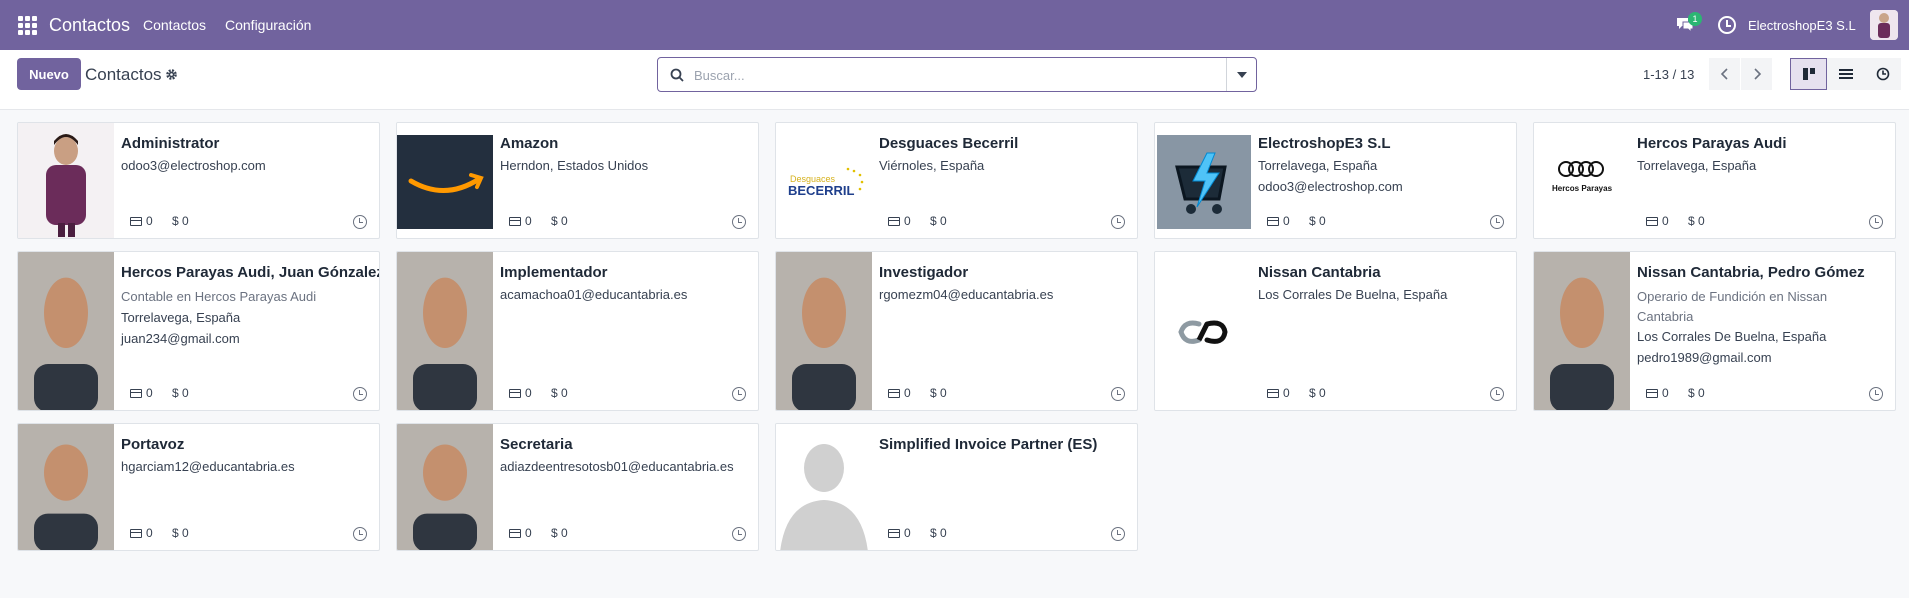  I want to click on pager-next-button, so click(1756, 74).